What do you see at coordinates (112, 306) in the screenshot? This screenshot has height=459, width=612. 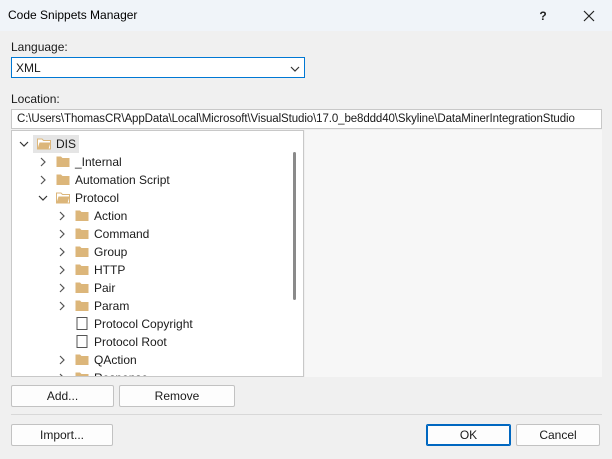 I see `tree-item-label: Param` at bounding box center [112, 306].